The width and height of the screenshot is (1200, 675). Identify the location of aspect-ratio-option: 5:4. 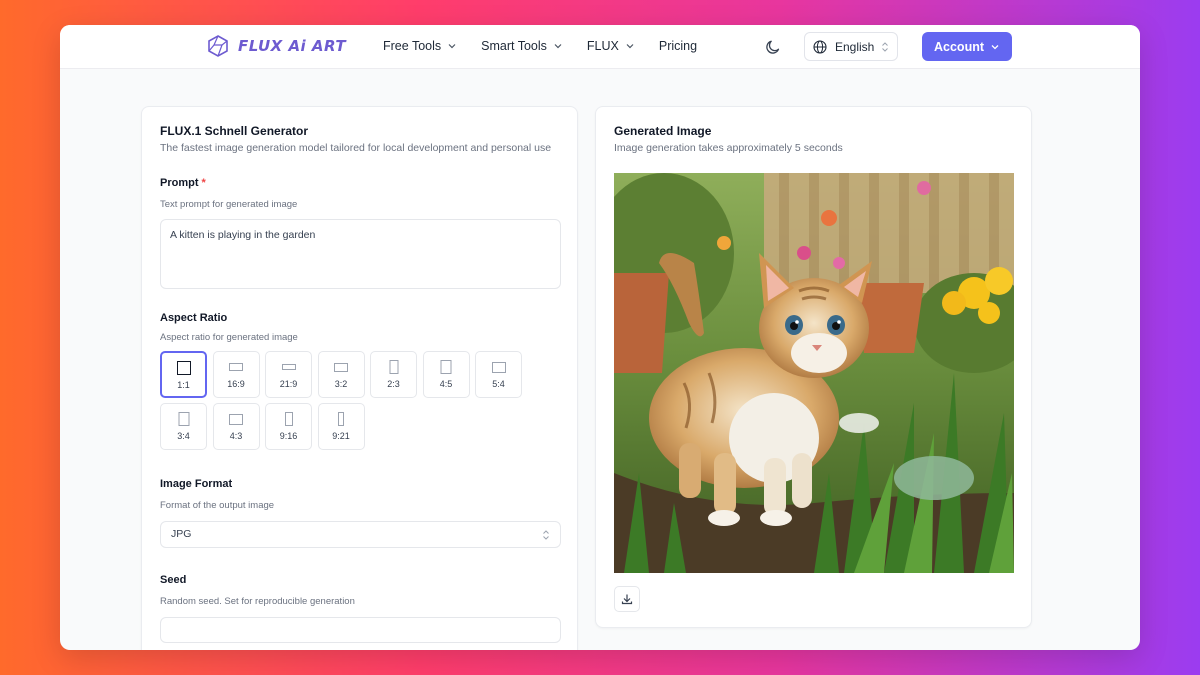
(498, 374).